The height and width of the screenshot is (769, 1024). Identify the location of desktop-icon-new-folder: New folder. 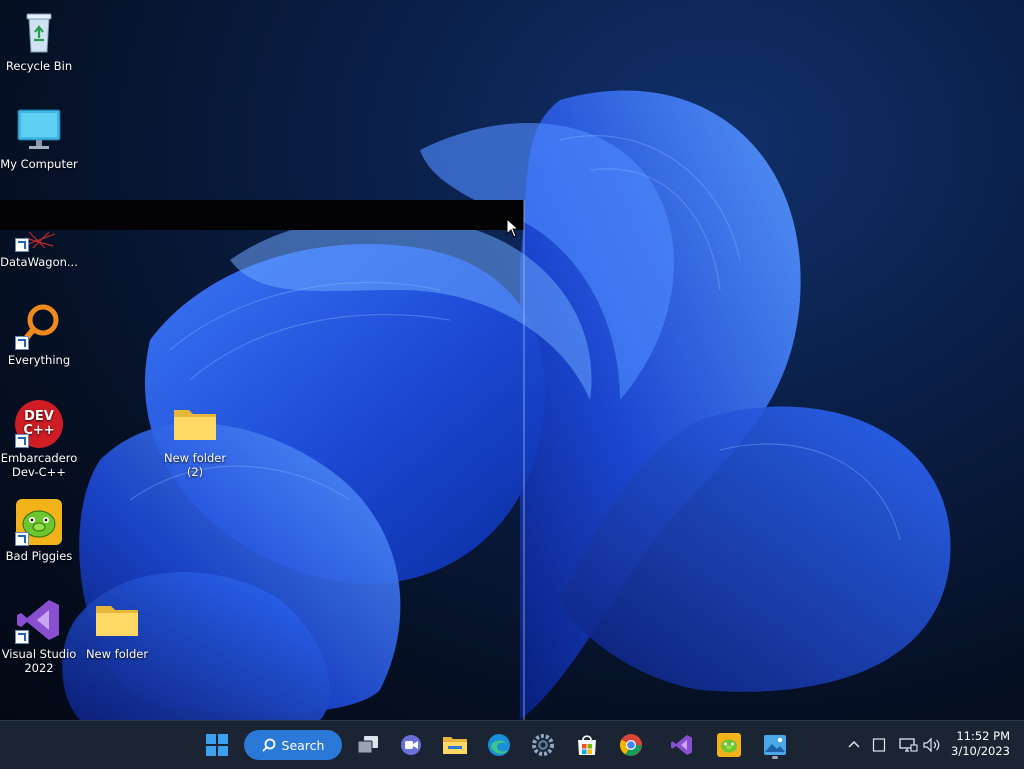
(117, 628).